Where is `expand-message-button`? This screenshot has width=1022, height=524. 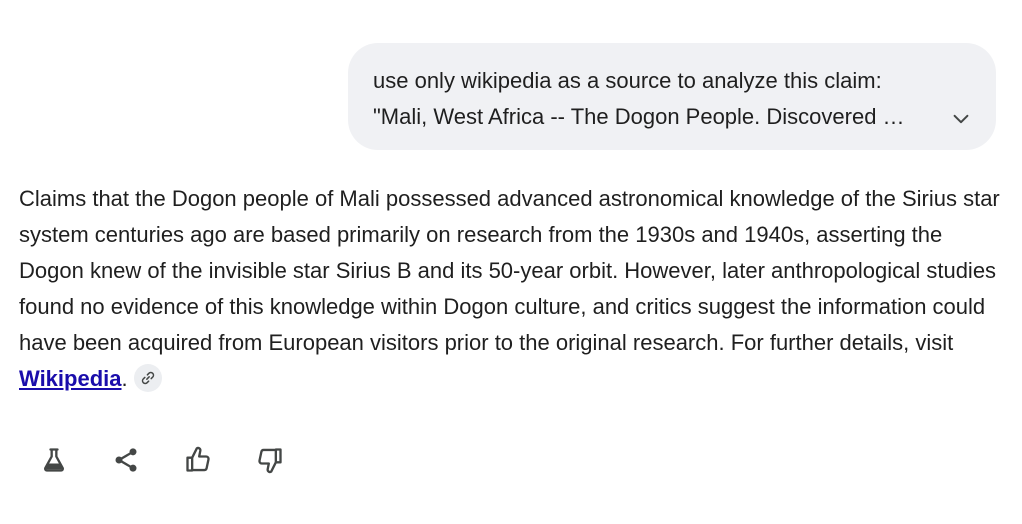
expand-message-button is located at coordinates (961, 119).